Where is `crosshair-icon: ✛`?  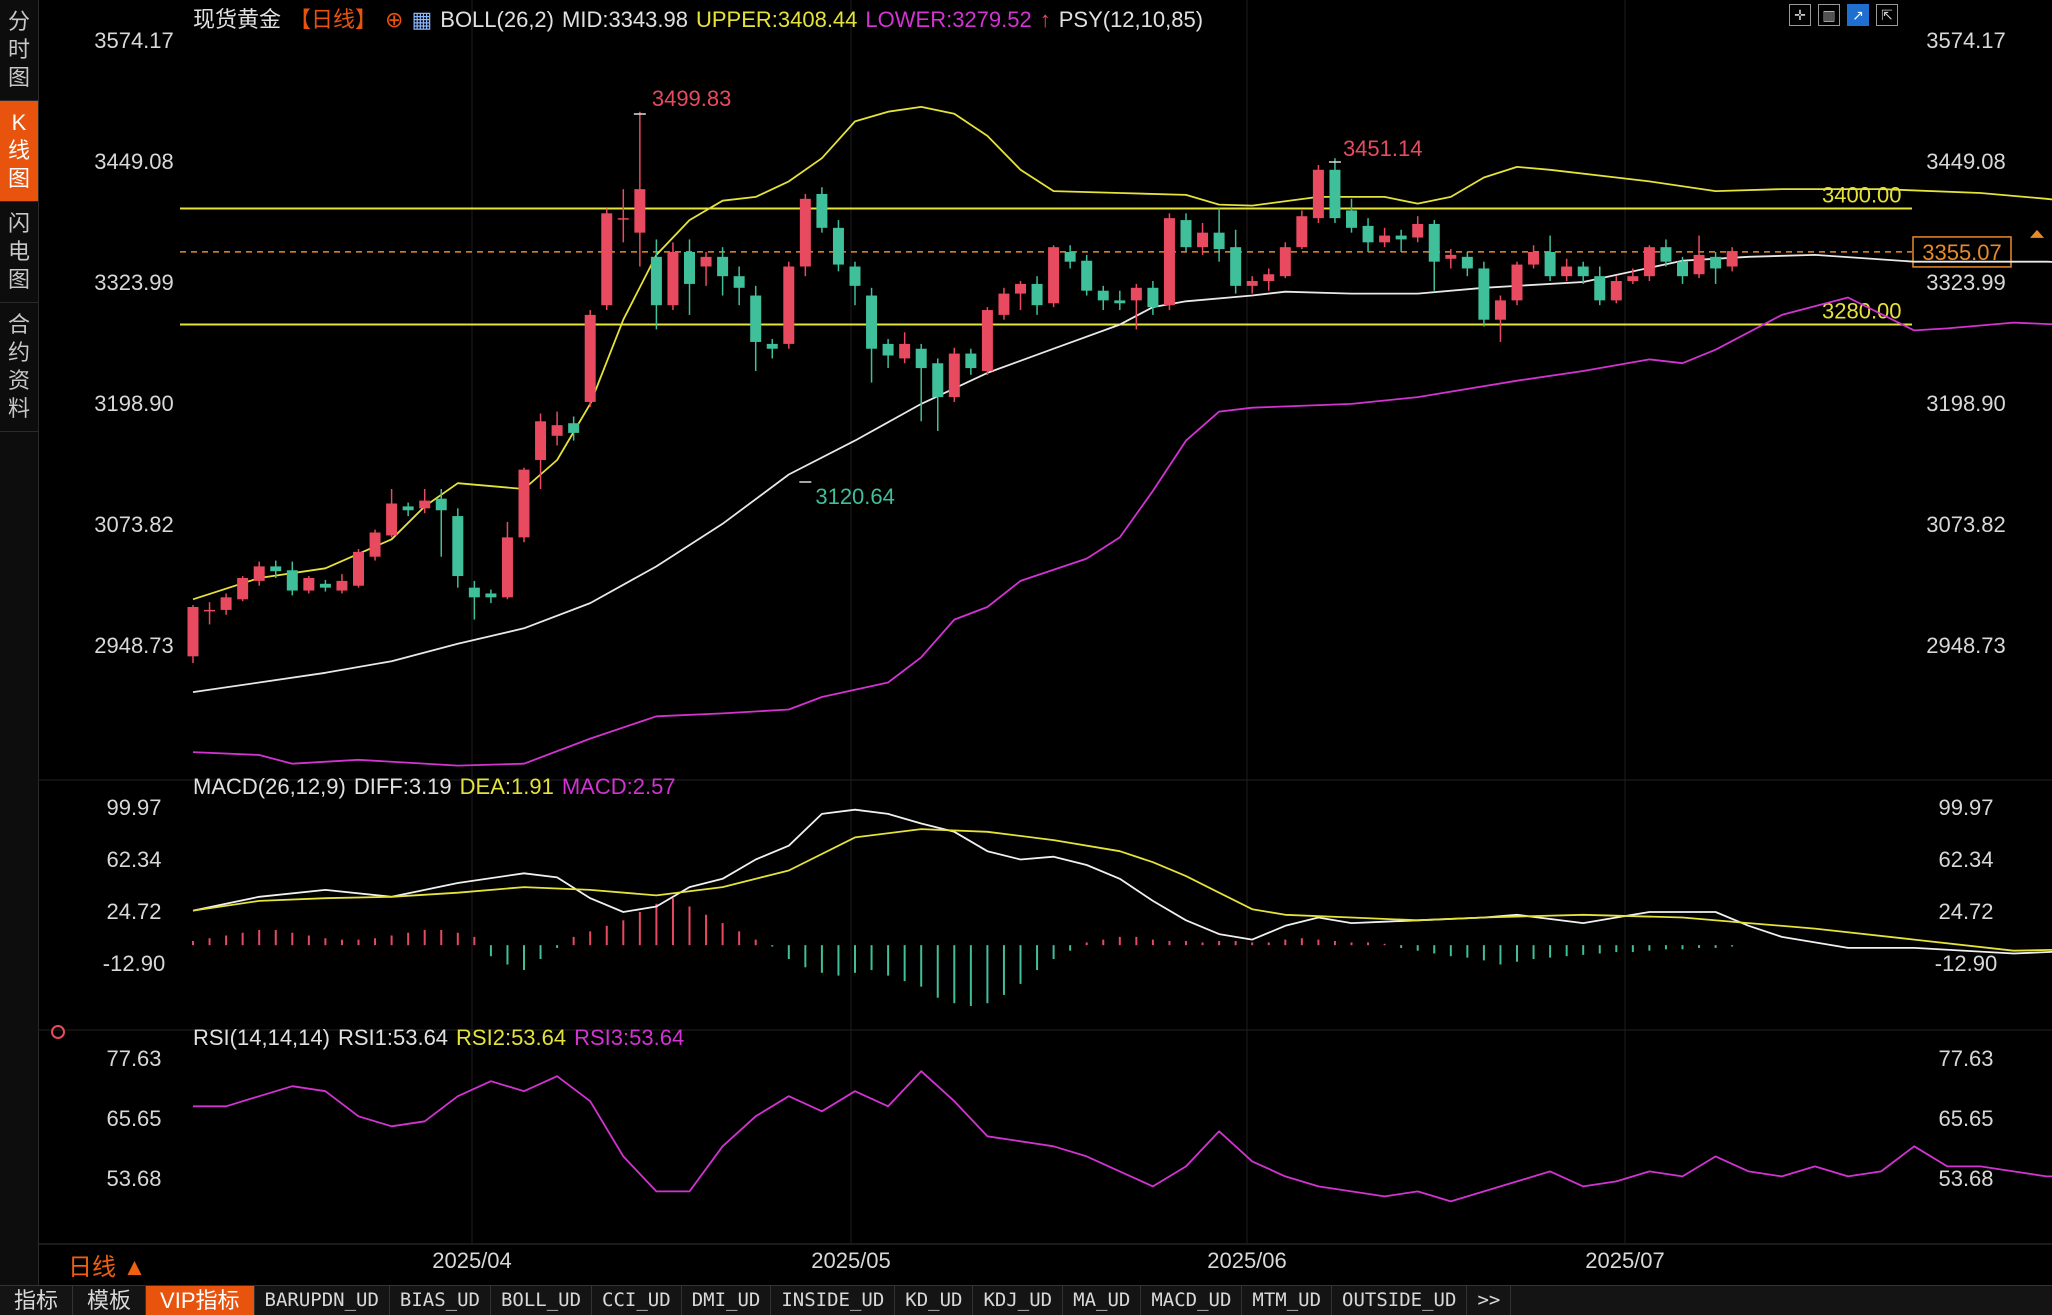
crosshair-icon: ✛ is located at coordinates (1800, 15).